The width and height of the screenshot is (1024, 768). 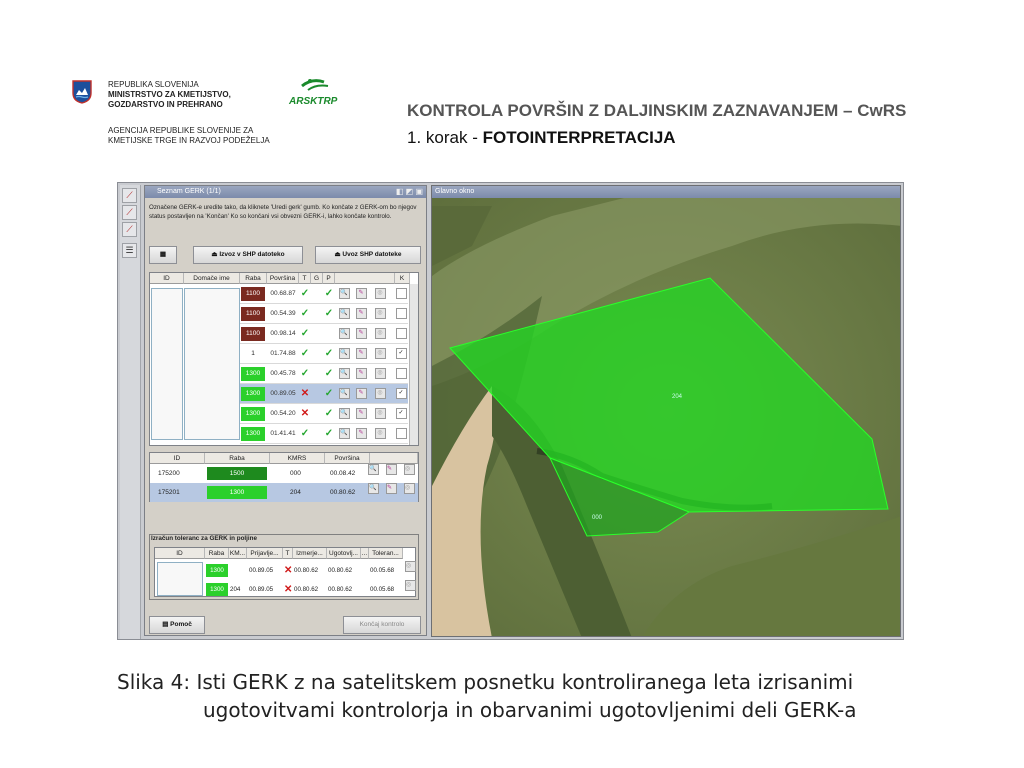 What do you see at coordinates (329, 278) in the screenshot?
I see `col-p: P` at bounding box center [329, 278].